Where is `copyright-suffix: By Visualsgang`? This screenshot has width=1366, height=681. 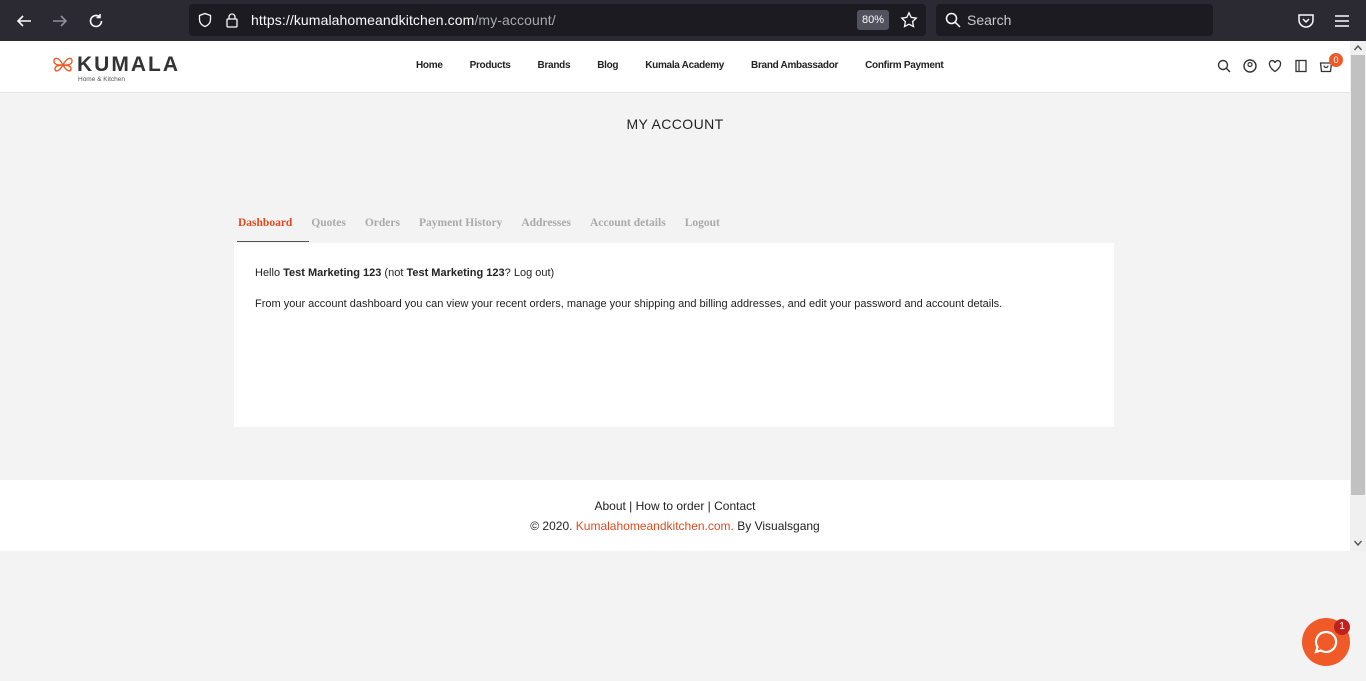 copyright-suffix: By Visualsgang is located at coordinates (776, 526).